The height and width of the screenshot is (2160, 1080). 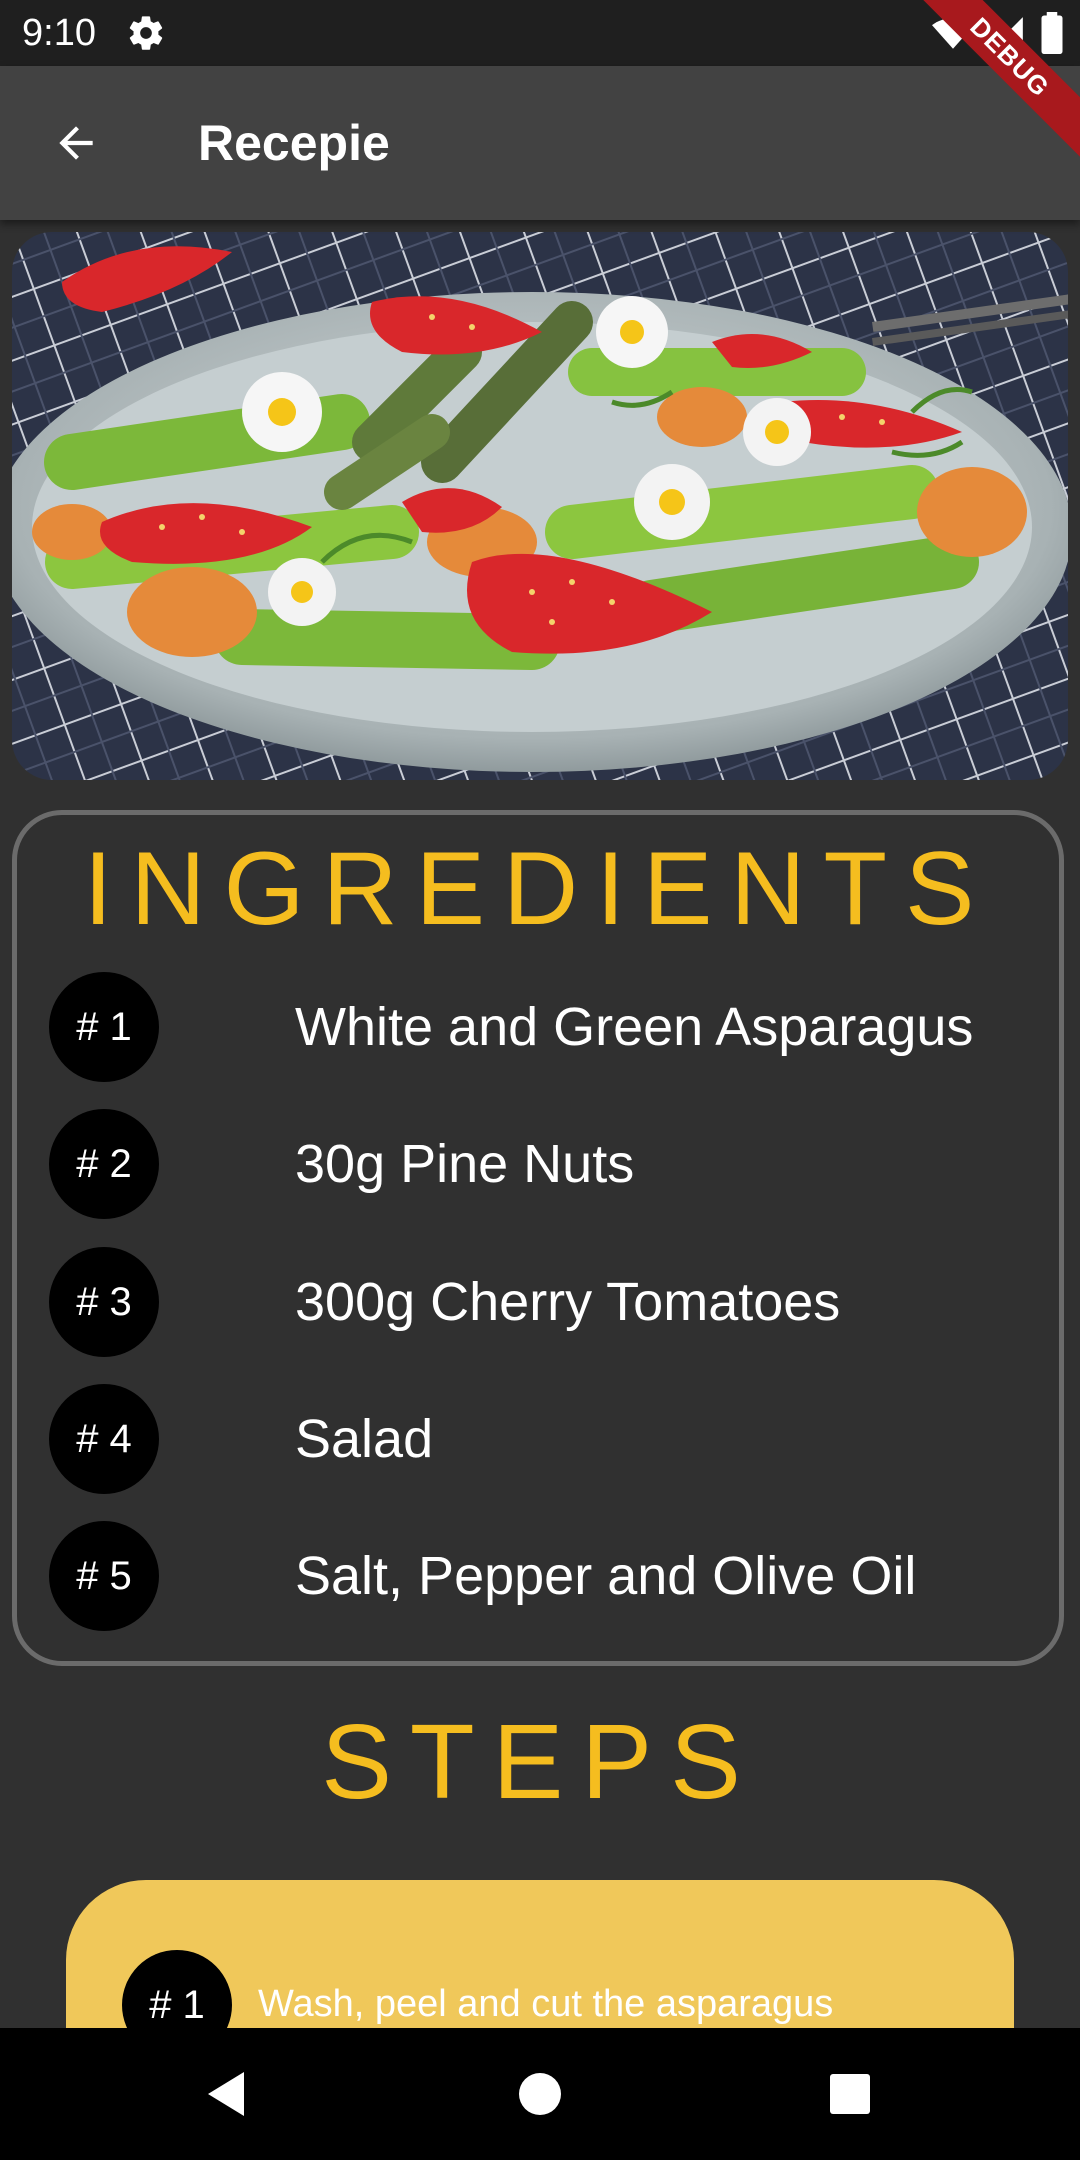 I want to click on ingredient-number-badge: # 3, so click(x=104, y=1302).